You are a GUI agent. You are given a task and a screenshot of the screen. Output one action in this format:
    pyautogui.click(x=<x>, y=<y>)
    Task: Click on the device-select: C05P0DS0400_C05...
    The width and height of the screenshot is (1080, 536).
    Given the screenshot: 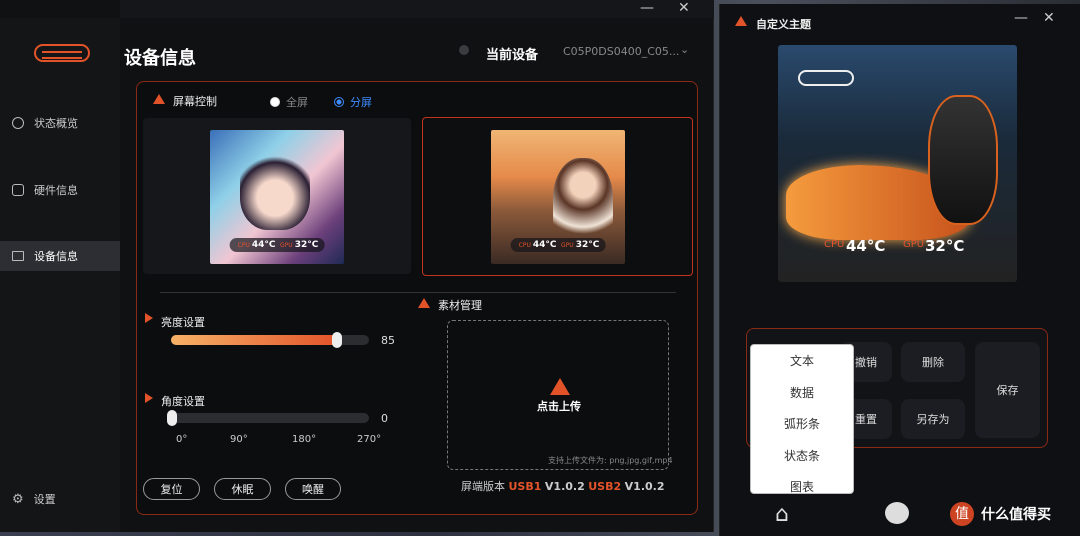 What is the action you would take?
    pyautogui.click(x=621, y=51)
    